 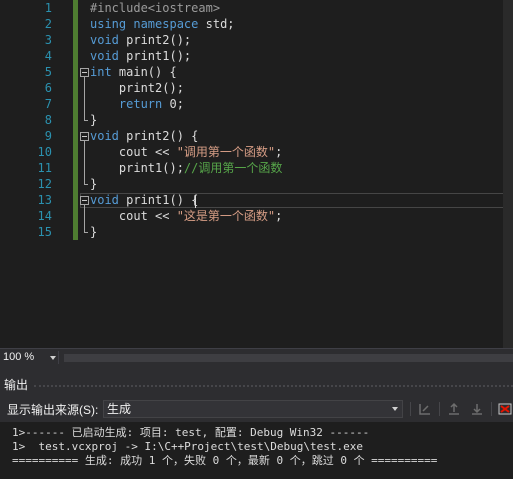 I want to click on code-line: print1();//调用第一个函数, so click(x=186, y=168).